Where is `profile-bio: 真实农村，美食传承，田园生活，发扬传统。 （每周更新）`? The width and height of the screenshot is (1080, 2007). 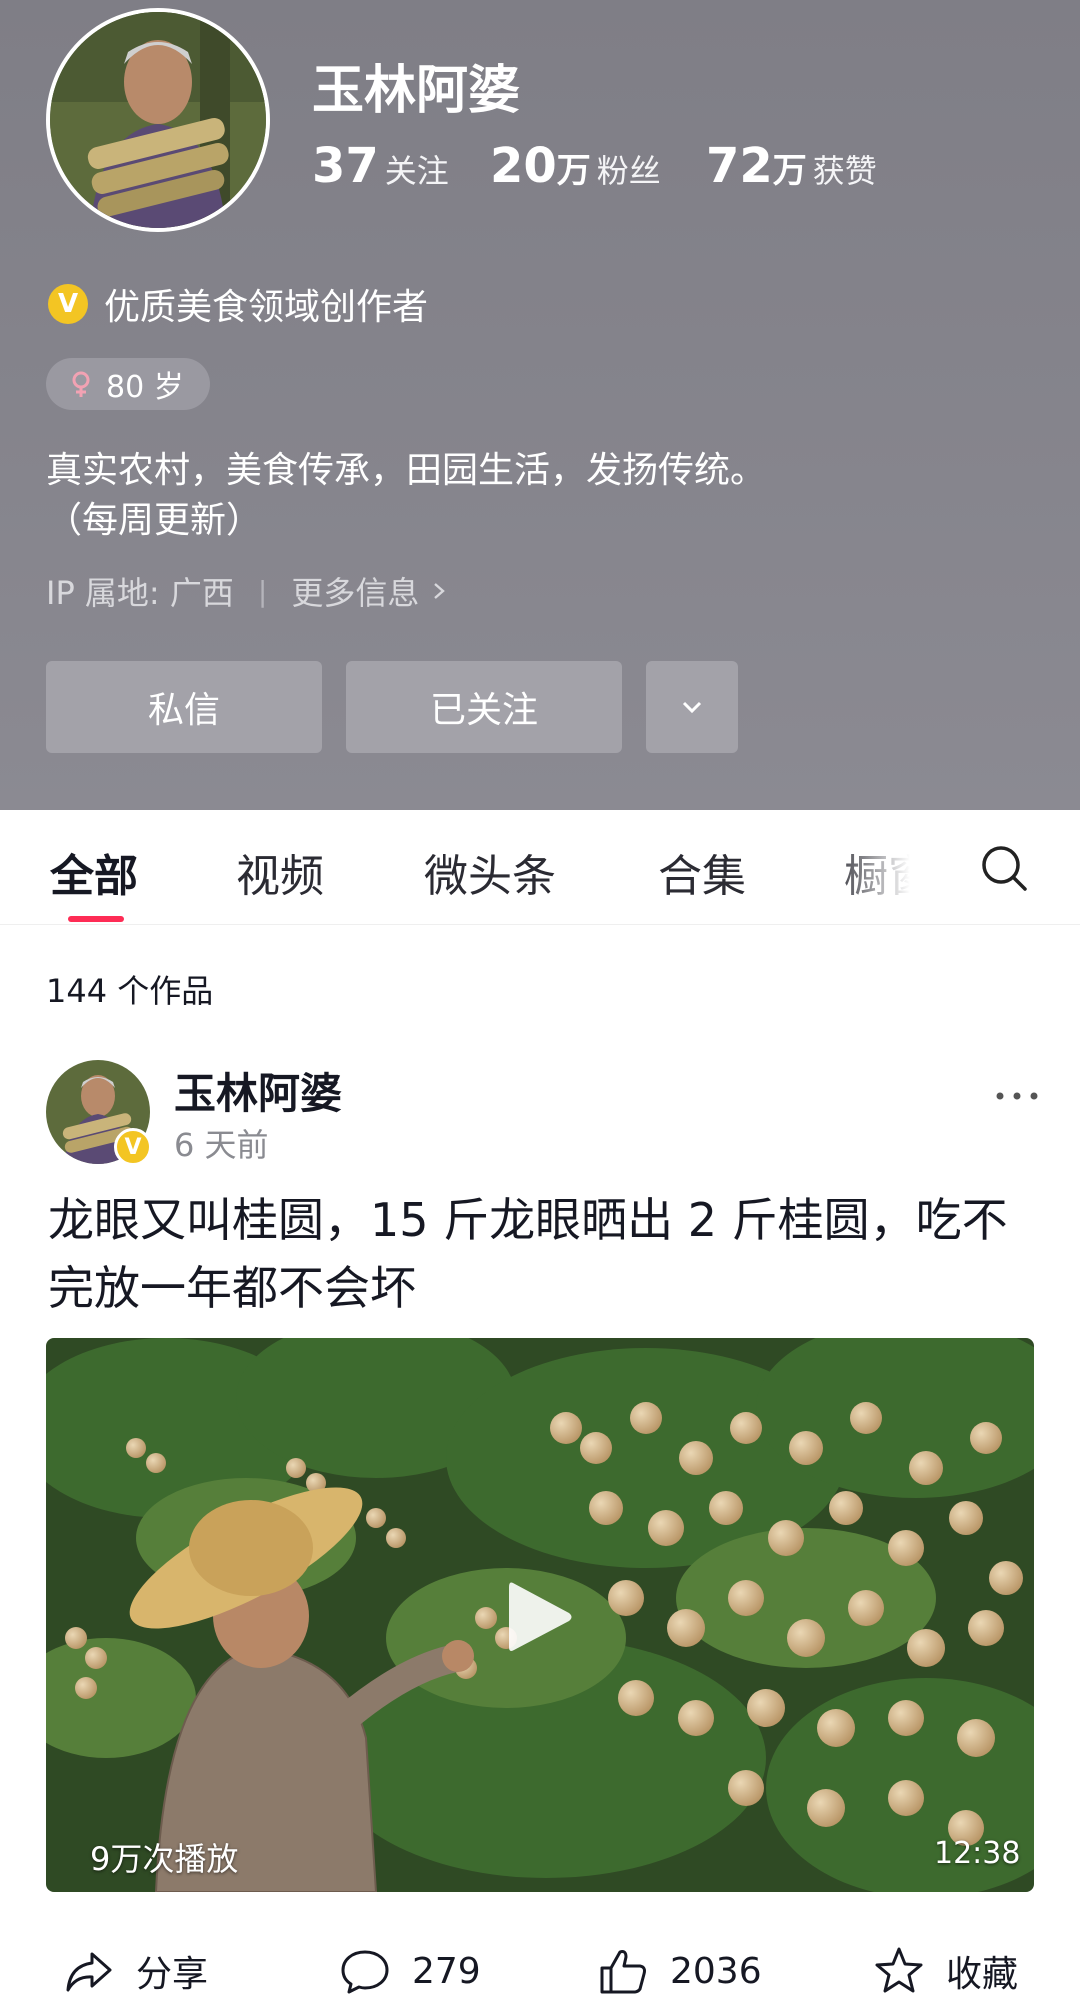
profile-bio: 真实农村，美食传承，田园生活，发扬传统。 （每周更新） is located at coordinates (536, 496).